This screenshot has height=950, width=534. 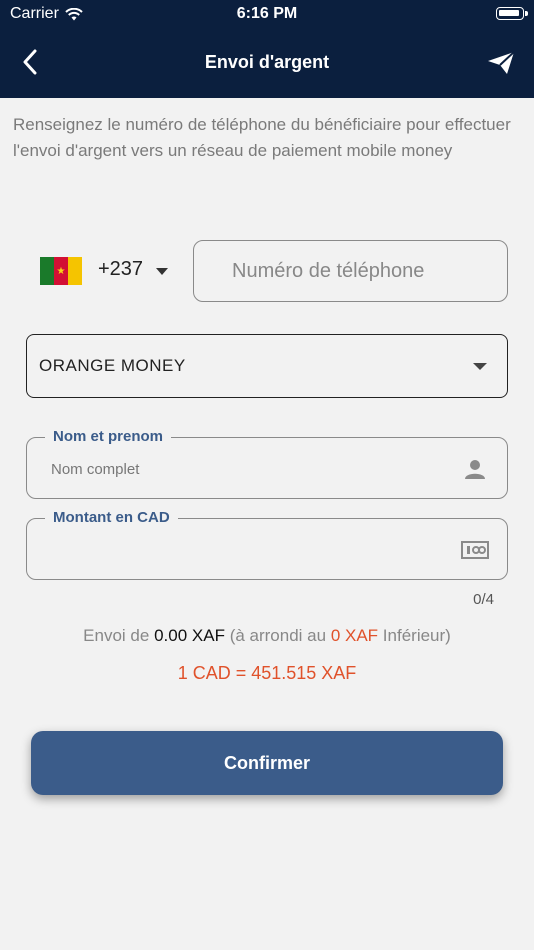 What do you see at coordinates (267, 366) in the screenshot?
I see `network-select: ORANGE MONEY` at bounding box center [267, 366].